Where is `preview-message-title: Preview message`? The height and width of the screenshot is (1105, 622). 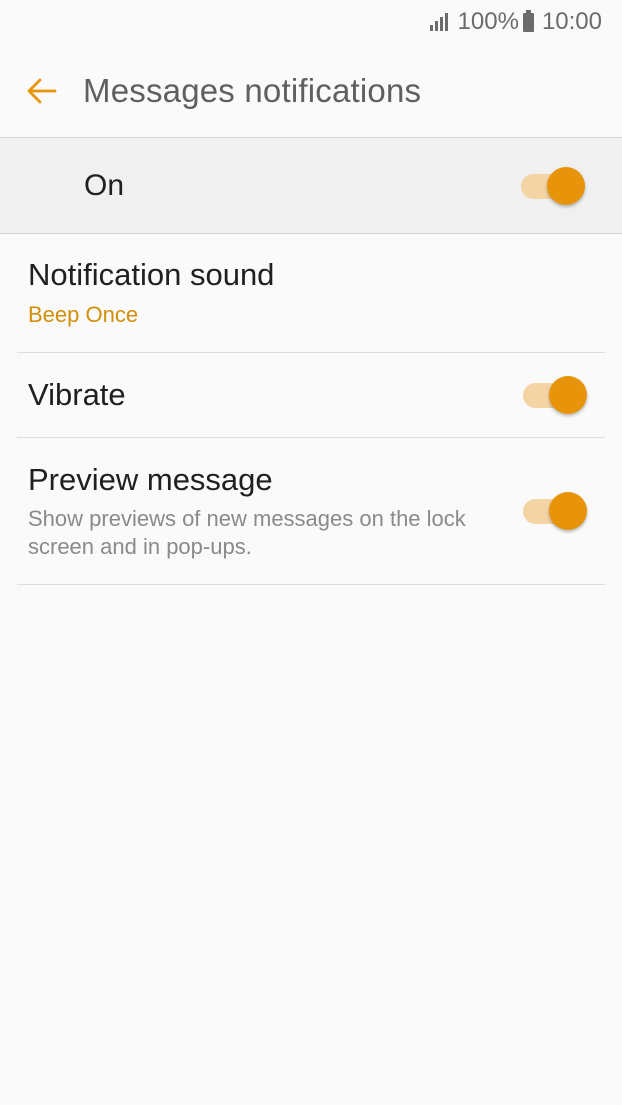
preview-message-title: Preview message is located at coordinates (150, 479).